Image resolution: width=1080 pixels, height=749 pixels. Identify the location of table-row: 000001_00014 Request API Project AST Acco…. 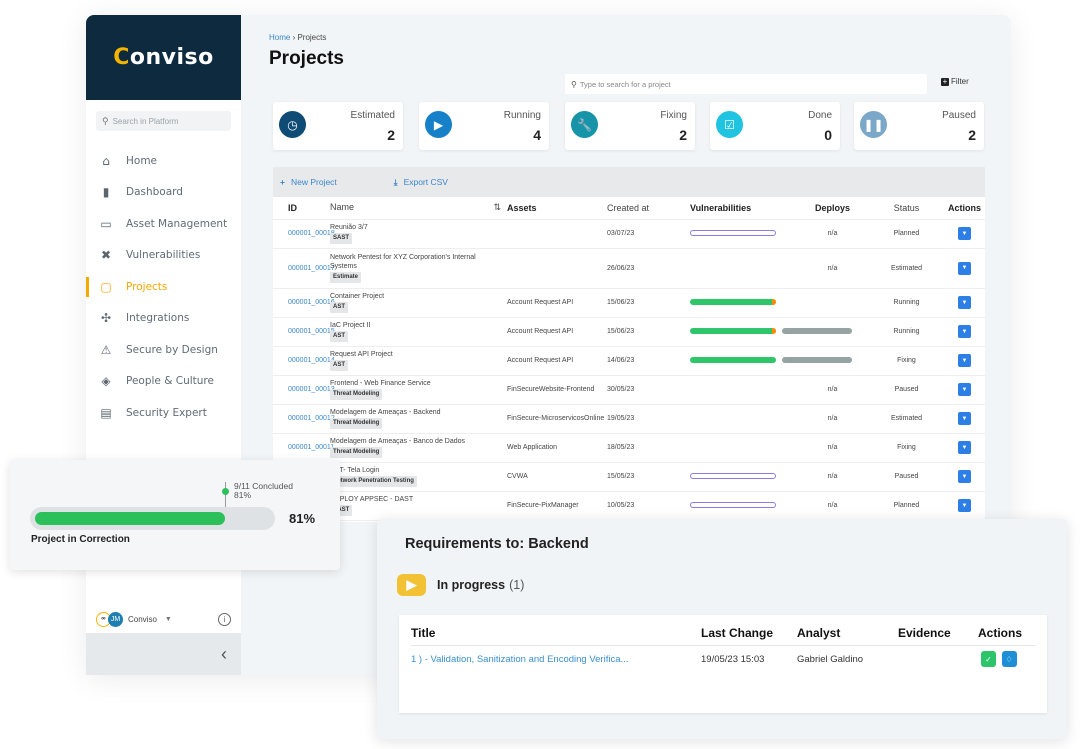
(629, 361).